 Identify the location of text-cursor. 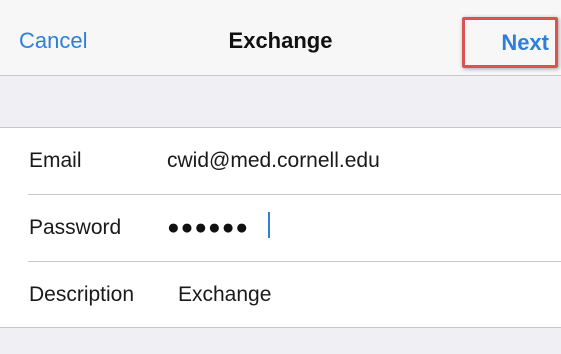
(269, 225).